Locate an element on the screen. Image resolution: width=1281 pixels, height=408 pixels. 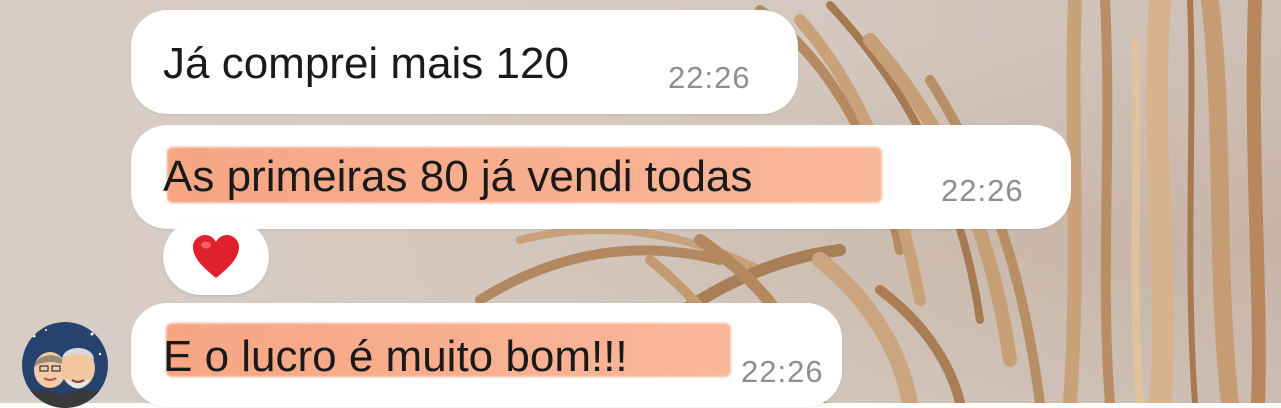
message-bubble: Já comprei mais 120 22:26 is located at coordinates (464, 62).